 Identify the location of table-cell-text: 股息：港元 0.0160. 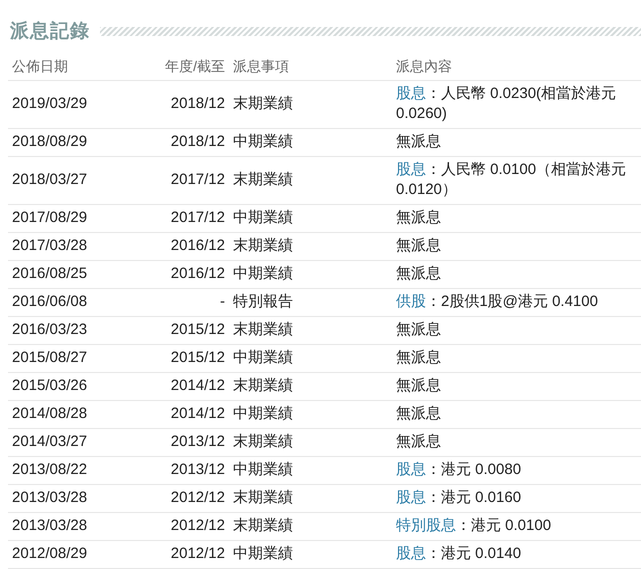
(459, 498).